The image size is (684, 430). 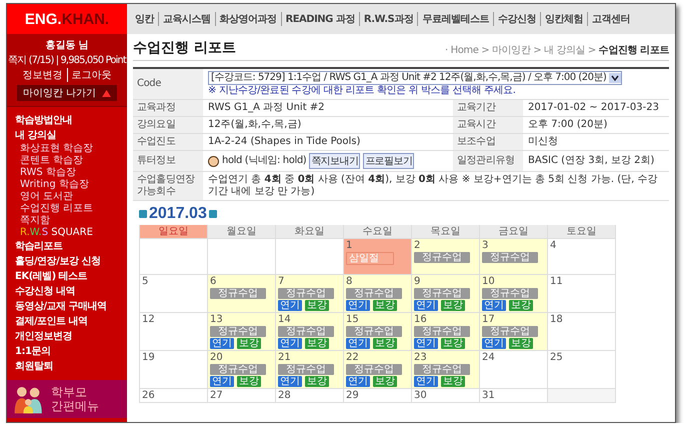 I want to click on field-label: 수업진도, so click(x=168, y=142).